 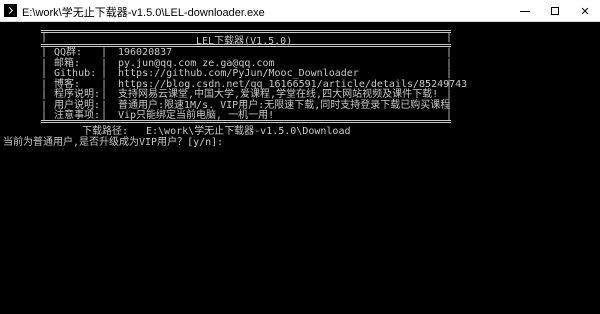 I want to click on window-title: E:\work\学无止下载器-v1.5.0\LEL-downloader.exe, so click(x=143, y=13).